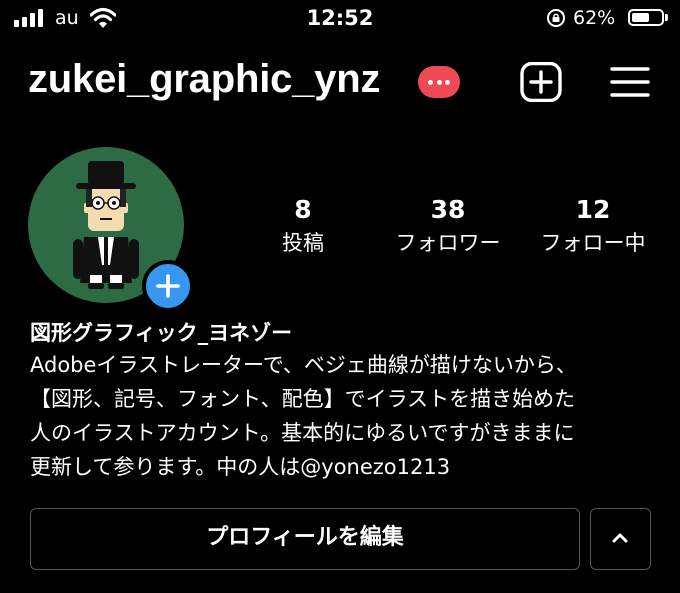 The image size is (680, 593). What do you see at coordinates (161, 333) in the screenshot?
I see `profile-full-name: 図形グラフィック_ヨネゾー` at bounding box center [161, 333].